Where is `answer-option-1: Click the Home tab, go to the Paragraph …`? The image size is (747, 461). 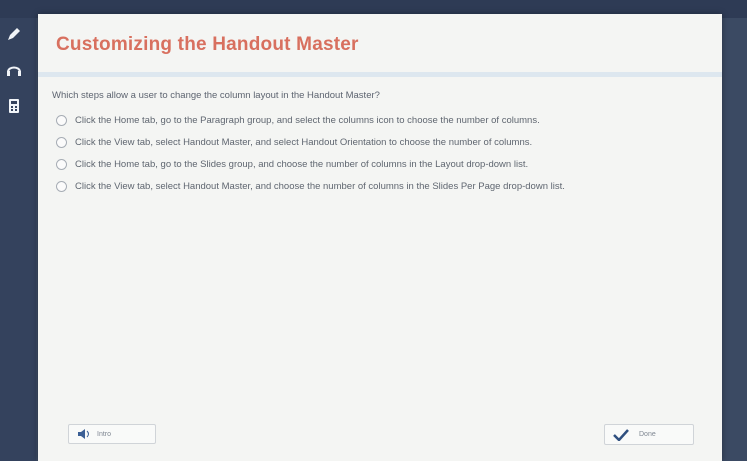 answer-option-1: Click the Home tab, go to the Paragraph … is located at coordinates (386, 120).